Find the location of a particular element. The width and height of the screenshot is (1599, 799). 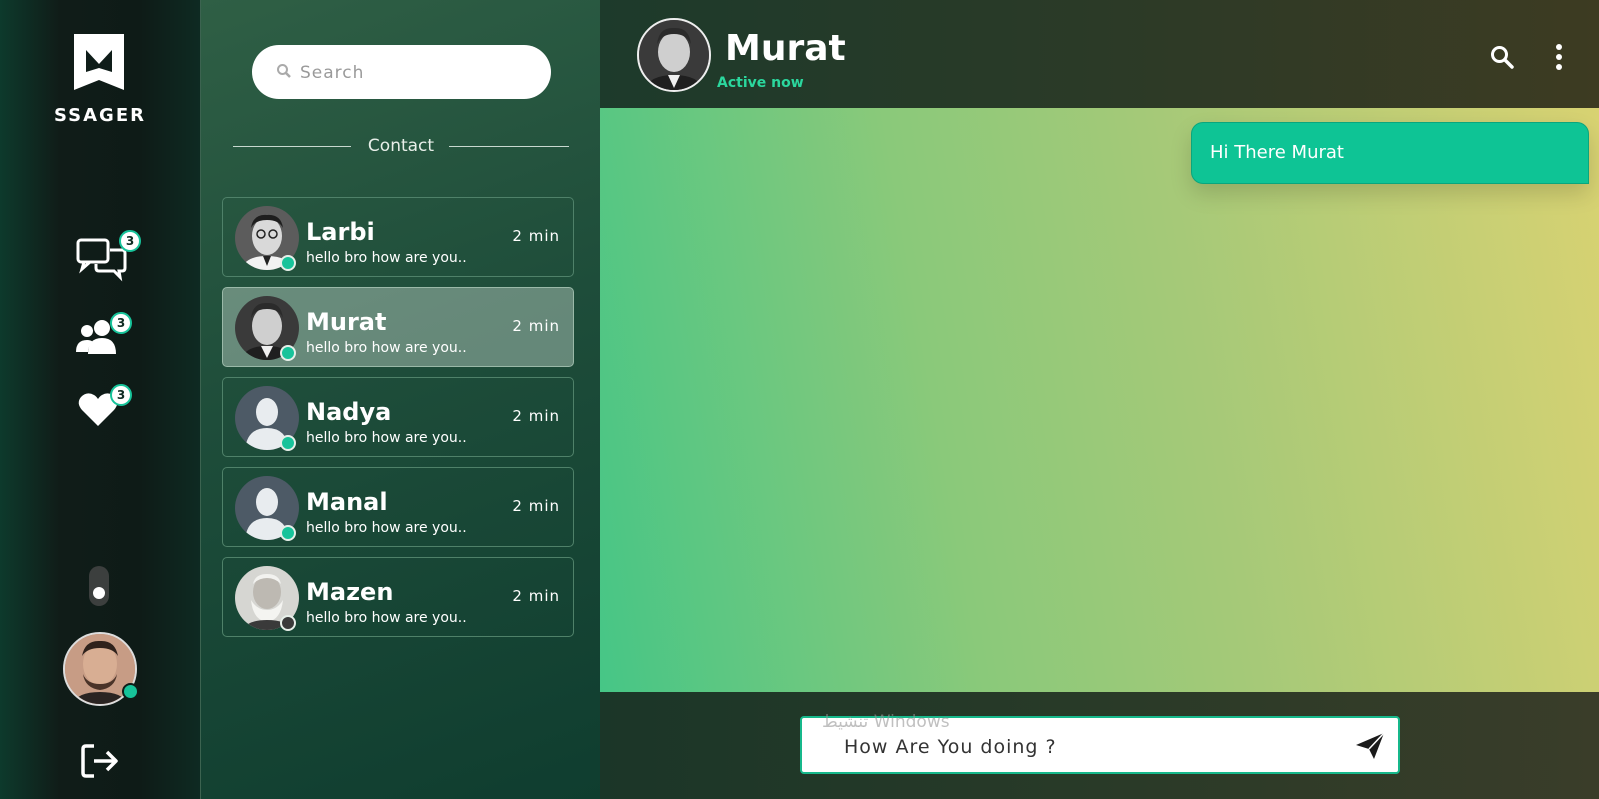

toggle-knob is located at coordinates (99, 593).